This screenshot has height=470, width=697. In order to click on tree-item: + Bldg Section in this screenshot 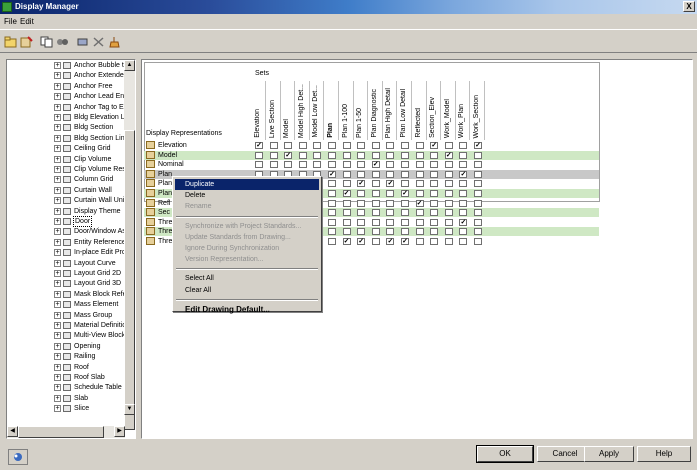, I will do `click(66, 127)`.